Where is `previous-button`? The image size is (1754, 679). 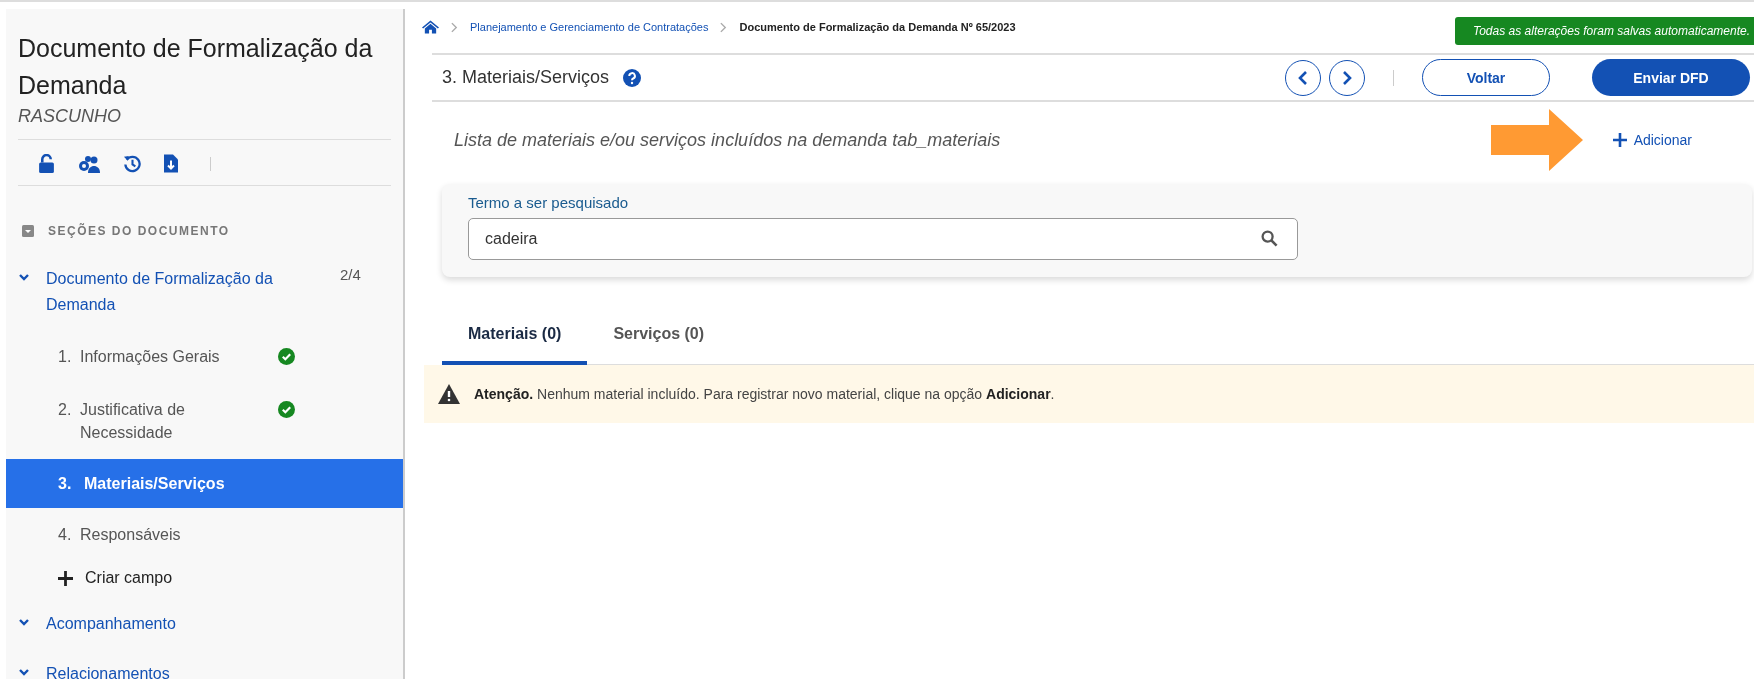
previous-button is located at coordinates (1303, 77).